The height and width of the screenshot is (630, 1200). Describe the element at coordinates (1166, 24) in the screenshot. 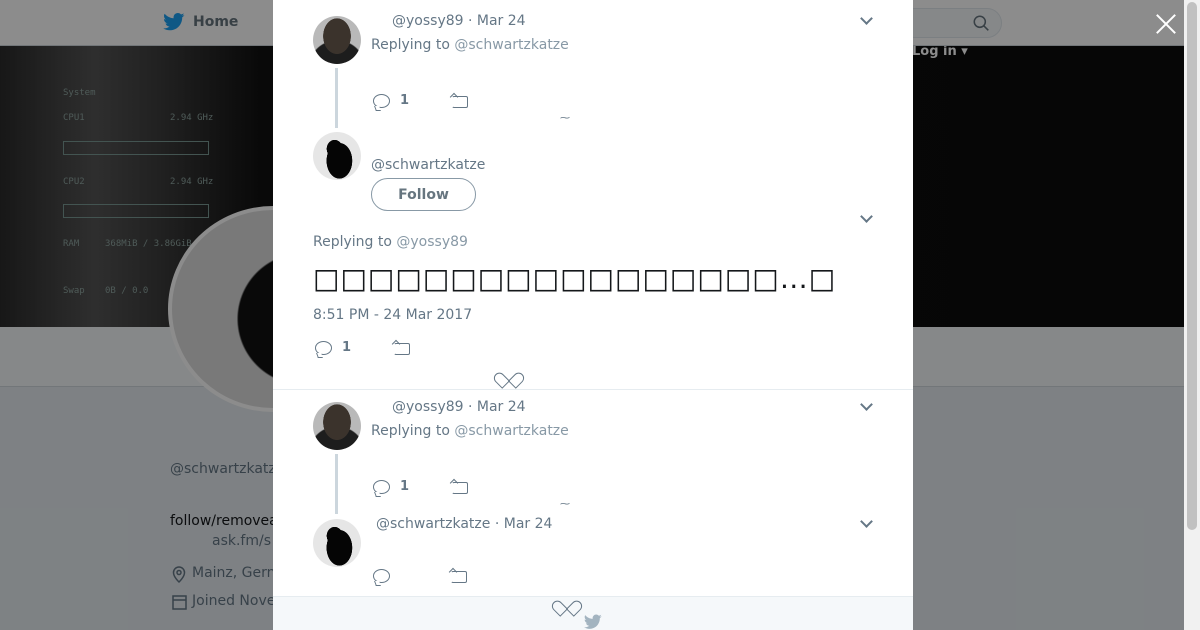

I see `close-icon` at that location.